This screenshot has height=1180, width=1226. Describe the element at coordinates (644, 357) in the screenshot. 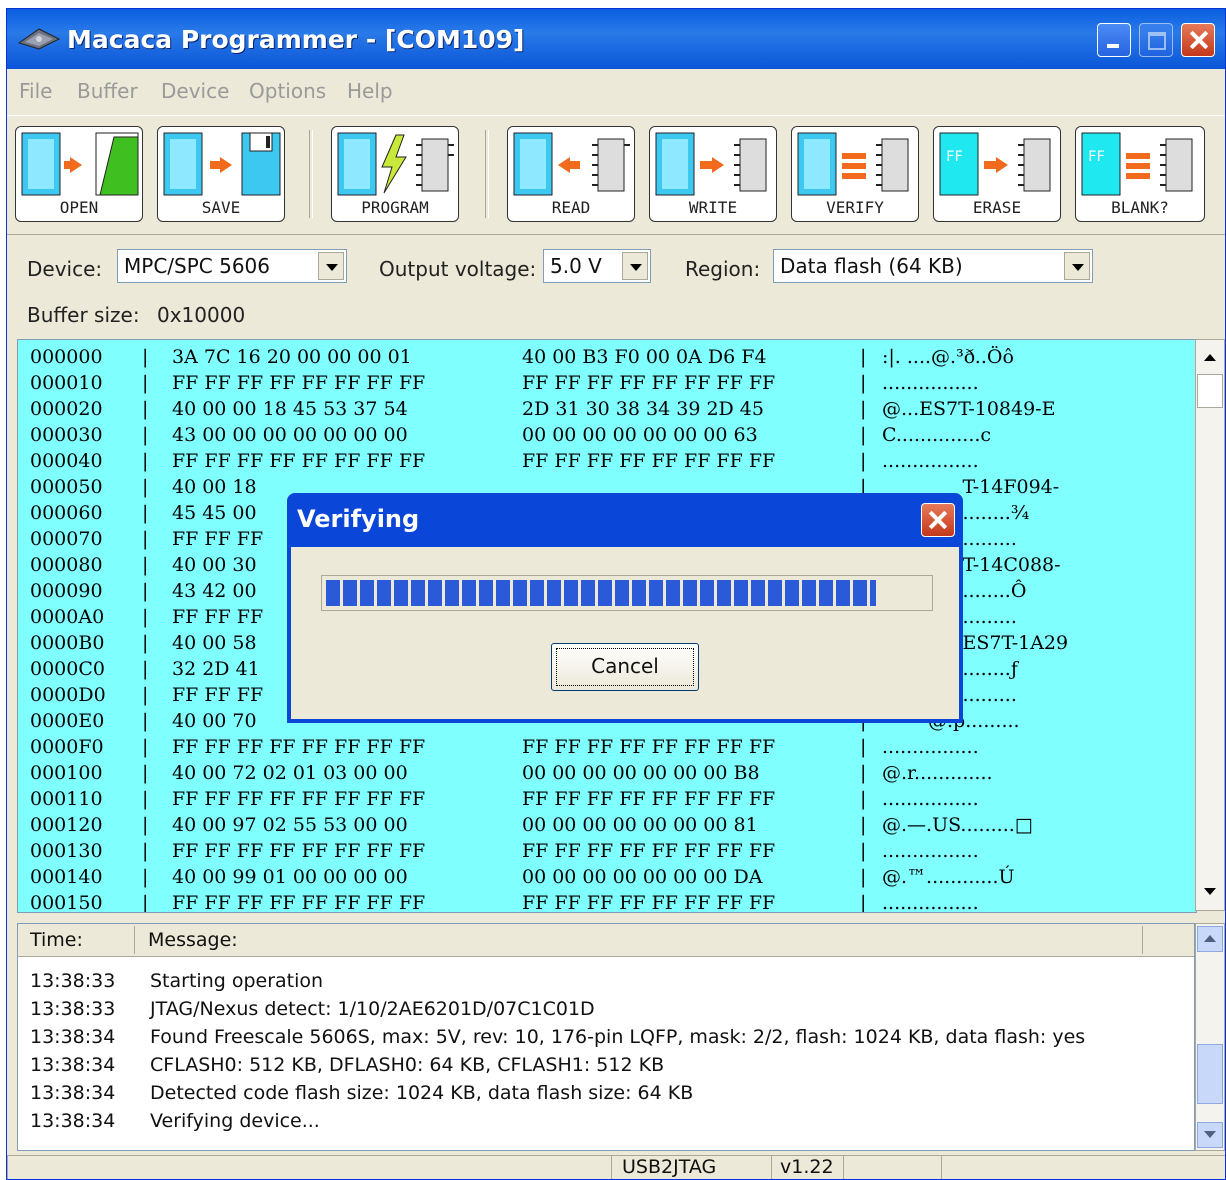

I see `hex-bytes-high: 40 00 B3 F0 00 0A D6 F4` at that location.